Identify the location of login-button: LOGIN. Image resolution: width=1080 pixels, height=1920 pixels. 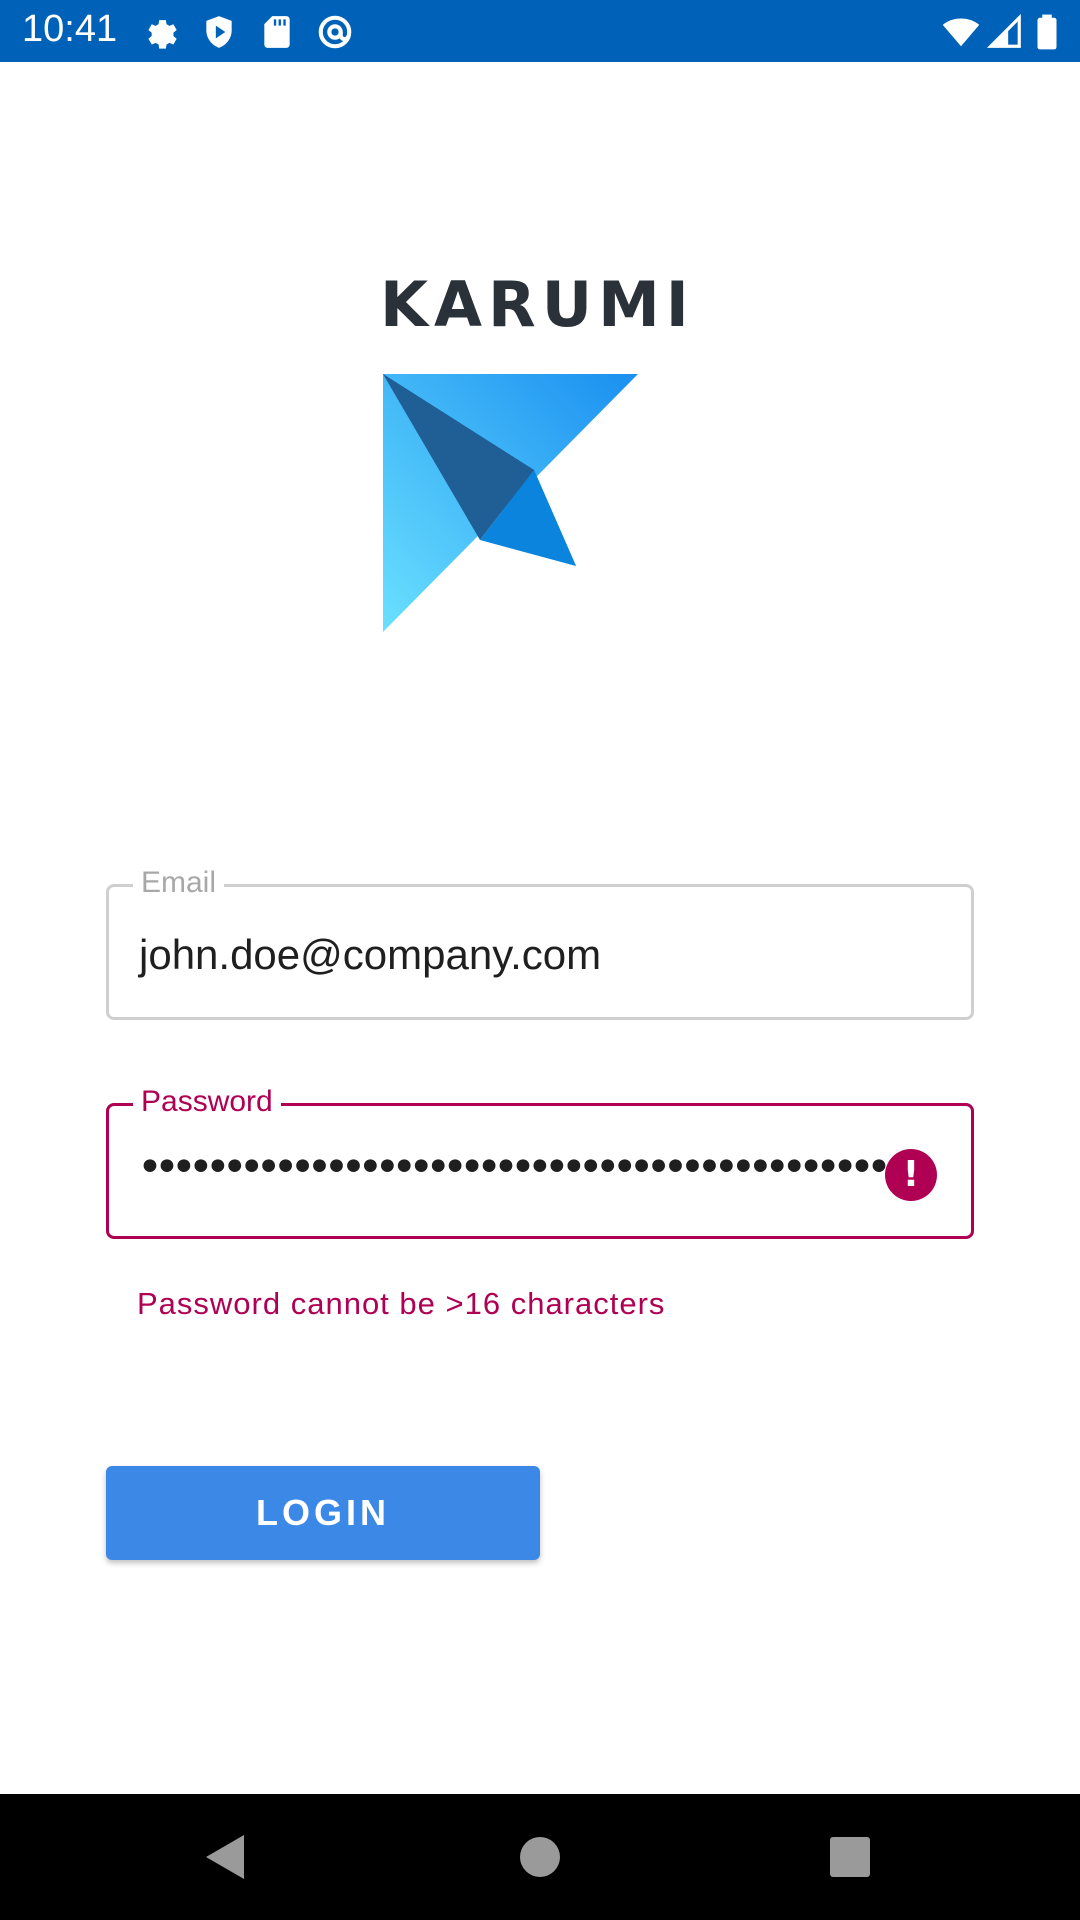
(323, 1513).